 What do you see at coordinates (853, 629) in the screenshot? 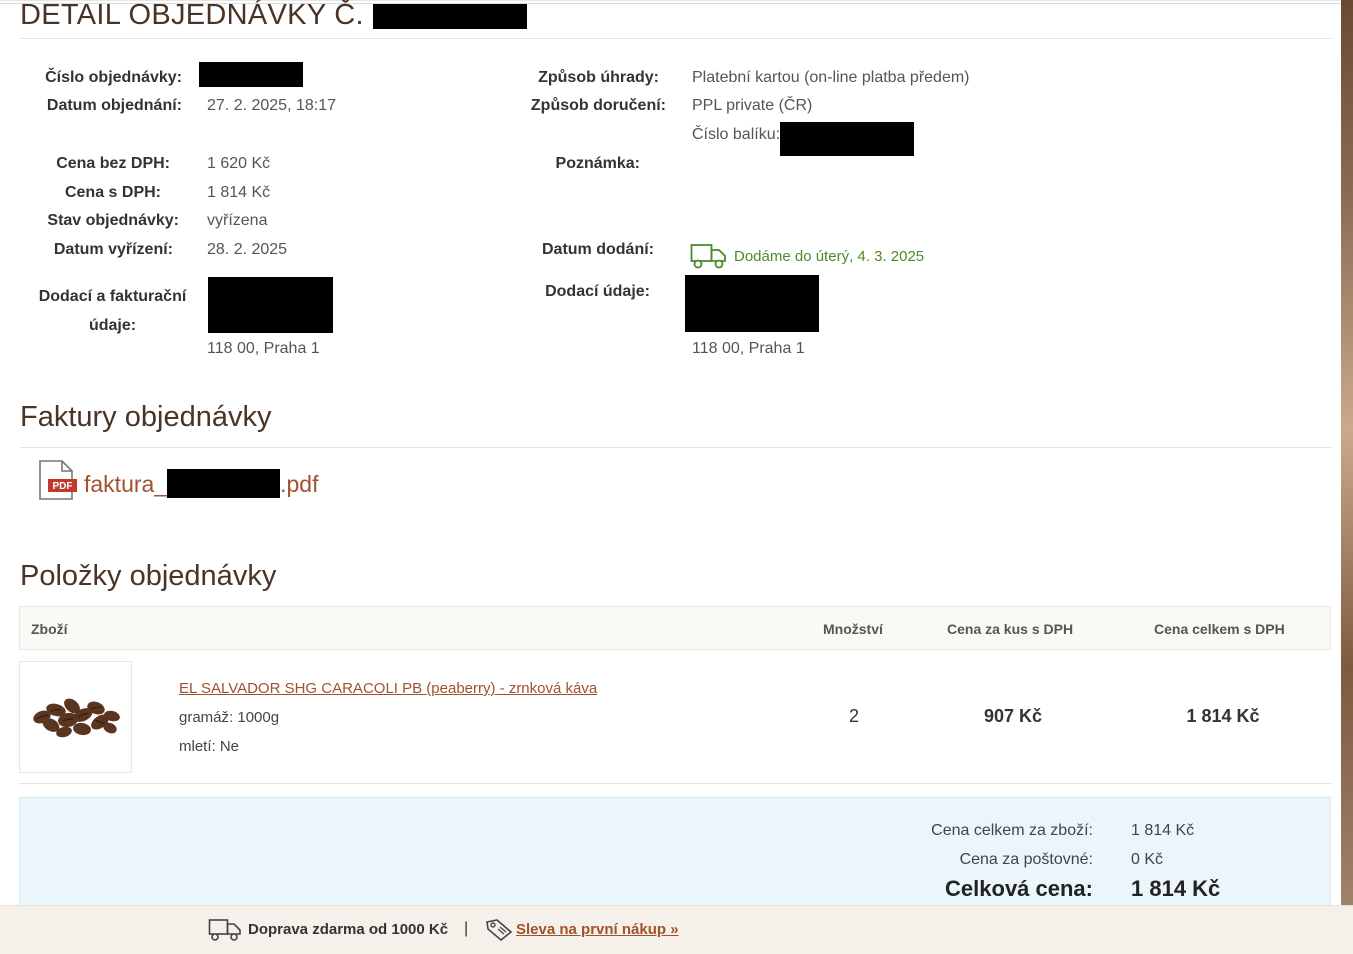
I see `column-quantity: Množství` at bounding box center [853, 629].